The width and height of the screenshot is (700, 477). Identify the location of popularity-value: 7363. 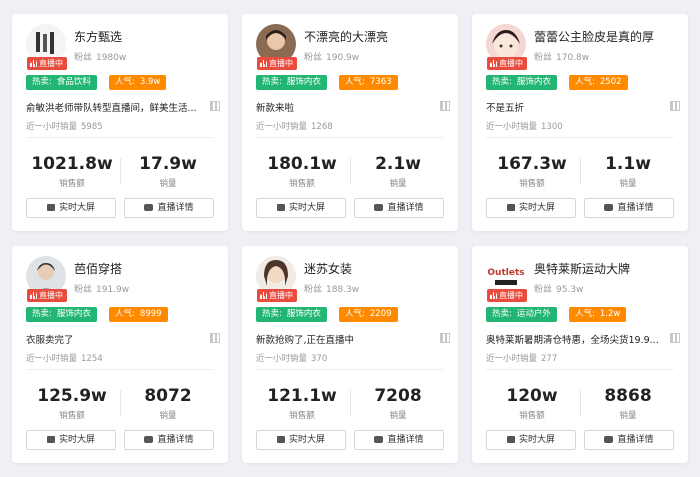
(380, 82).